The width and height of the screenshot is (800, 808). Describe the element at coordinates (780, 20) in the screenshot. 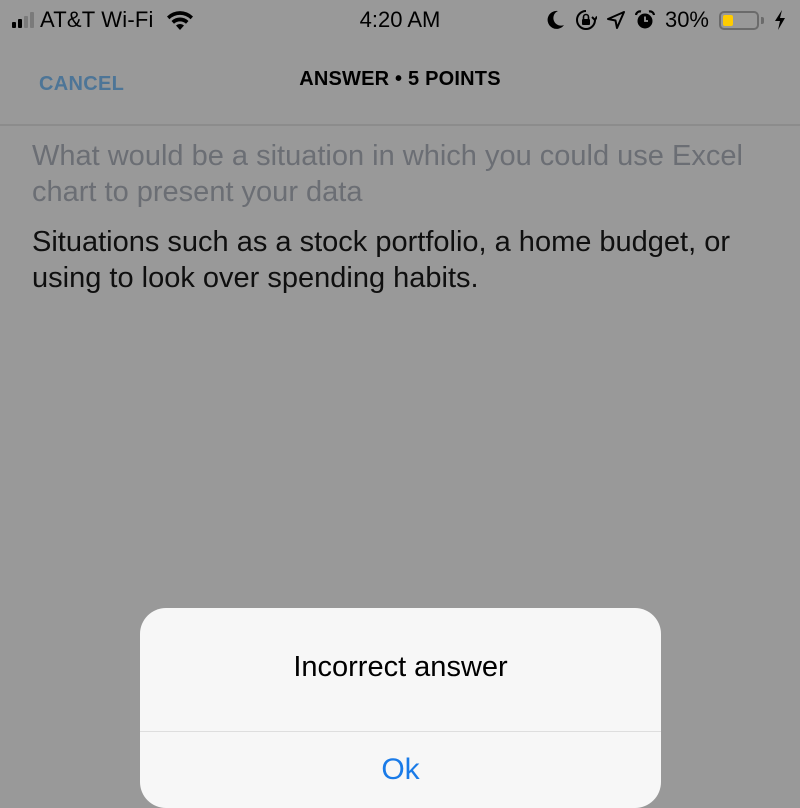

I see `charging-bolt-icon` at that location.